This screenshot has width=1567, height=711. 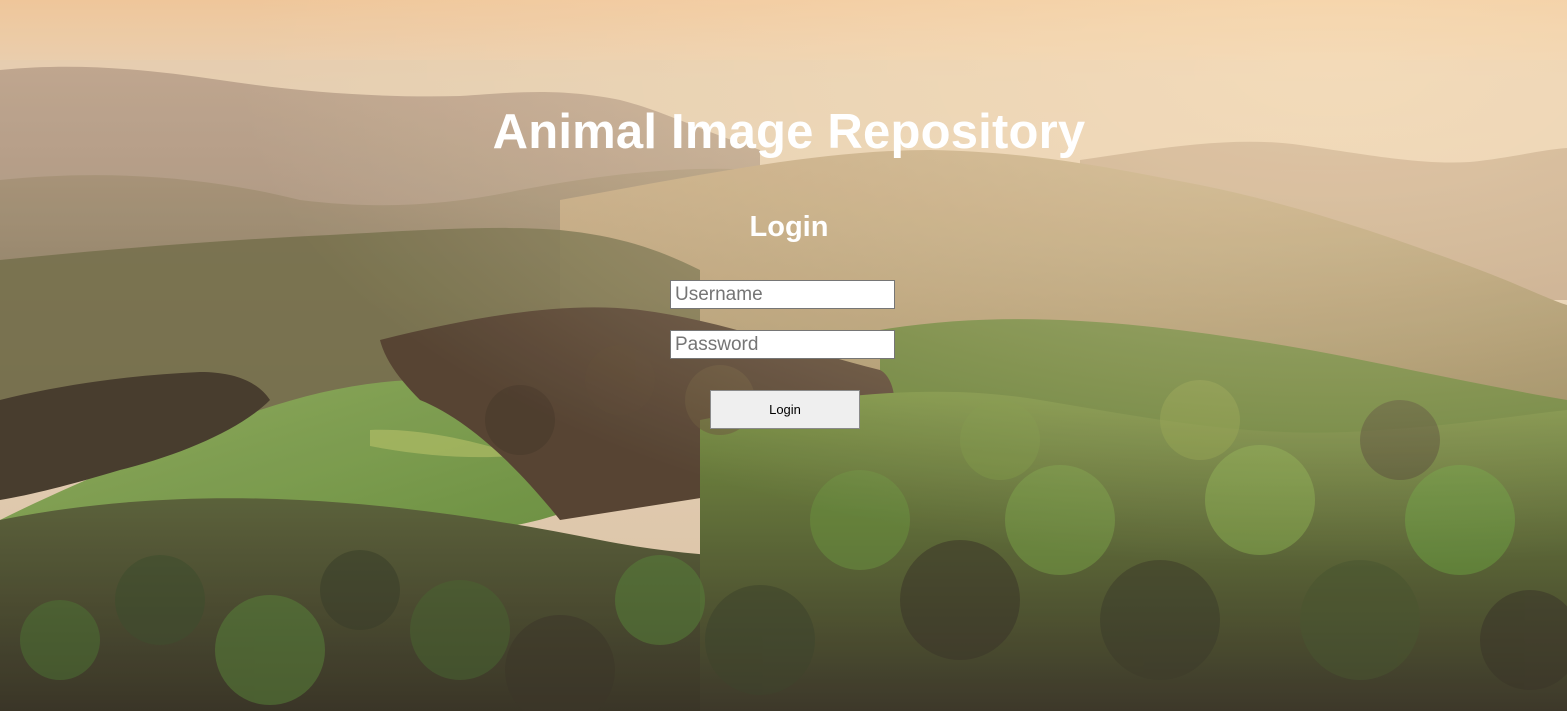 What do you see at coordinates (782, 294) in the screenshot?
I see `username-input` at bounding box center [782, 294].